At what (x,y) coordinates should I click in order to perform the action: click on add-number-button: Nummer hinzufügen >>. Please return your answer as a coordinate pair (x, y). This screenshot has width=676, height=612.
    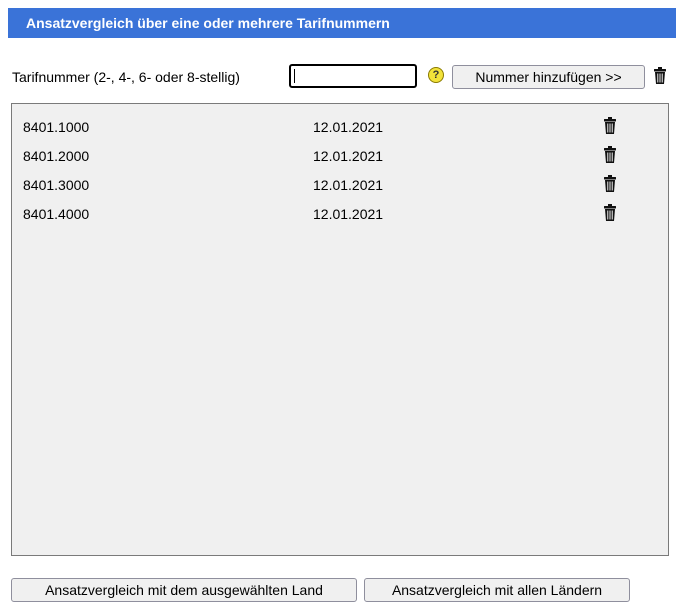
    Looking at the image, I should click on (548, 77).